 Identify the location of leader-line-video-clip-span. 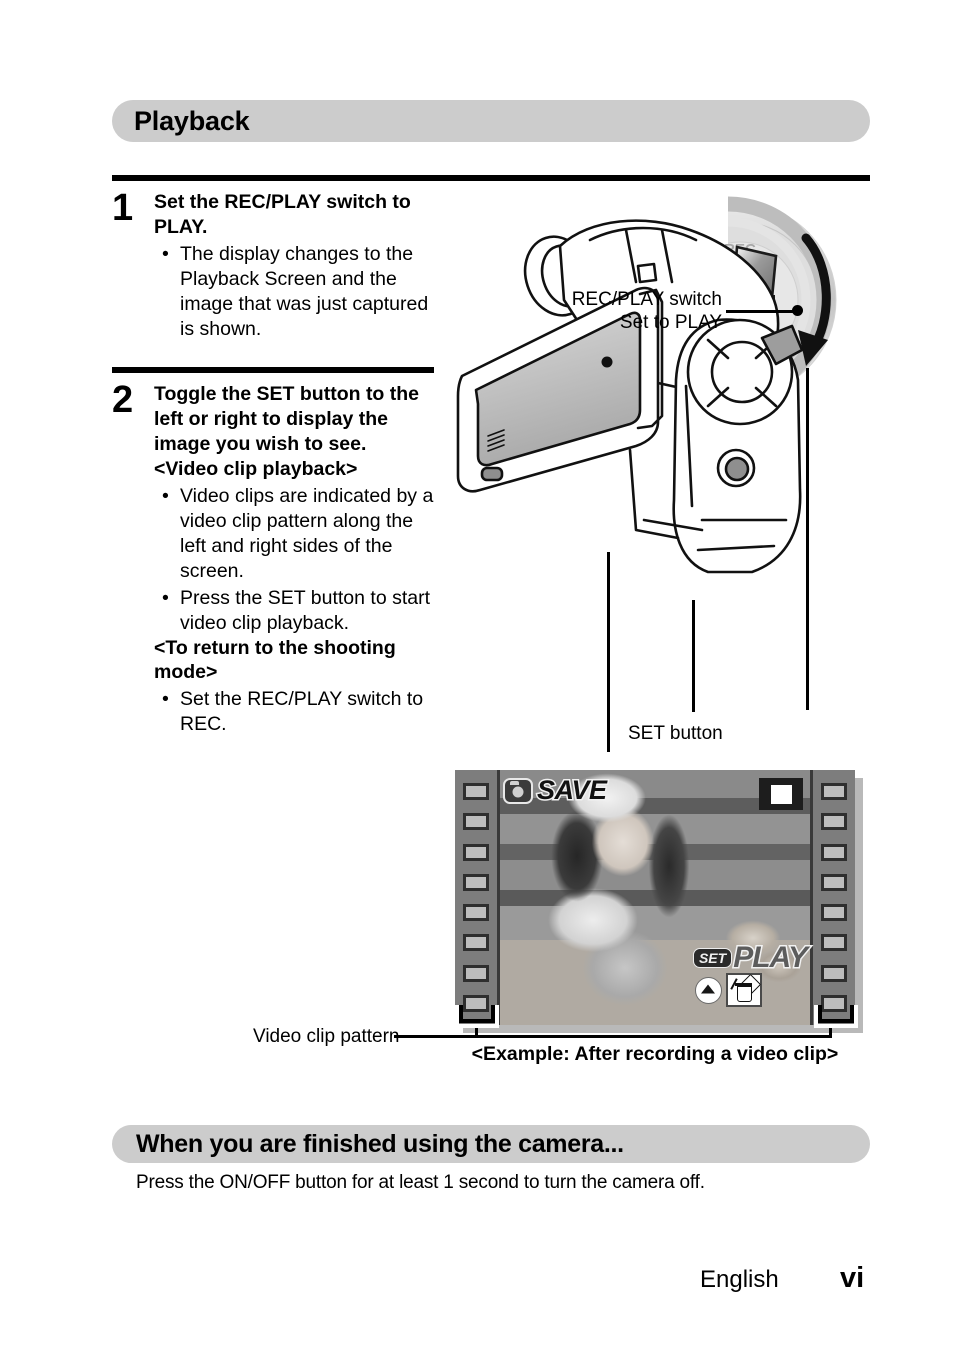
(653, 1036).